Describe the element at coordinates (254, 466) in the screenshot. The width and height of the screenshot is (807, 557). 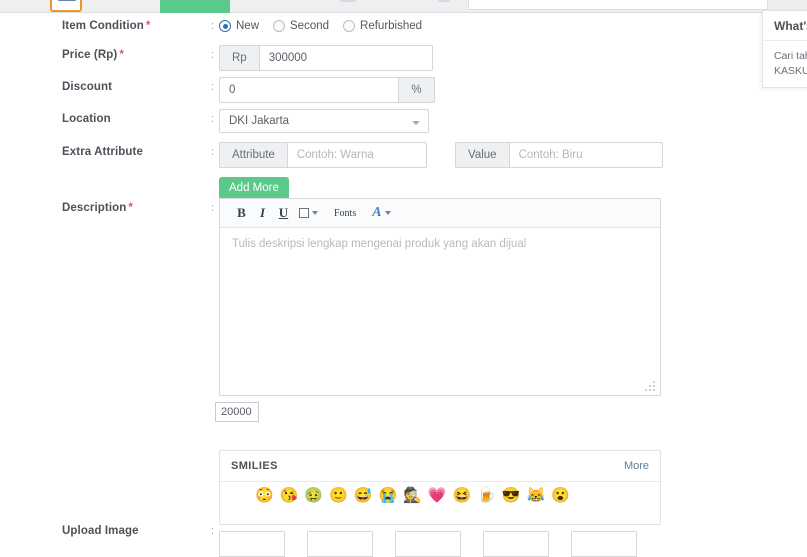
I see `smilies-title: SMILIES` at that location.